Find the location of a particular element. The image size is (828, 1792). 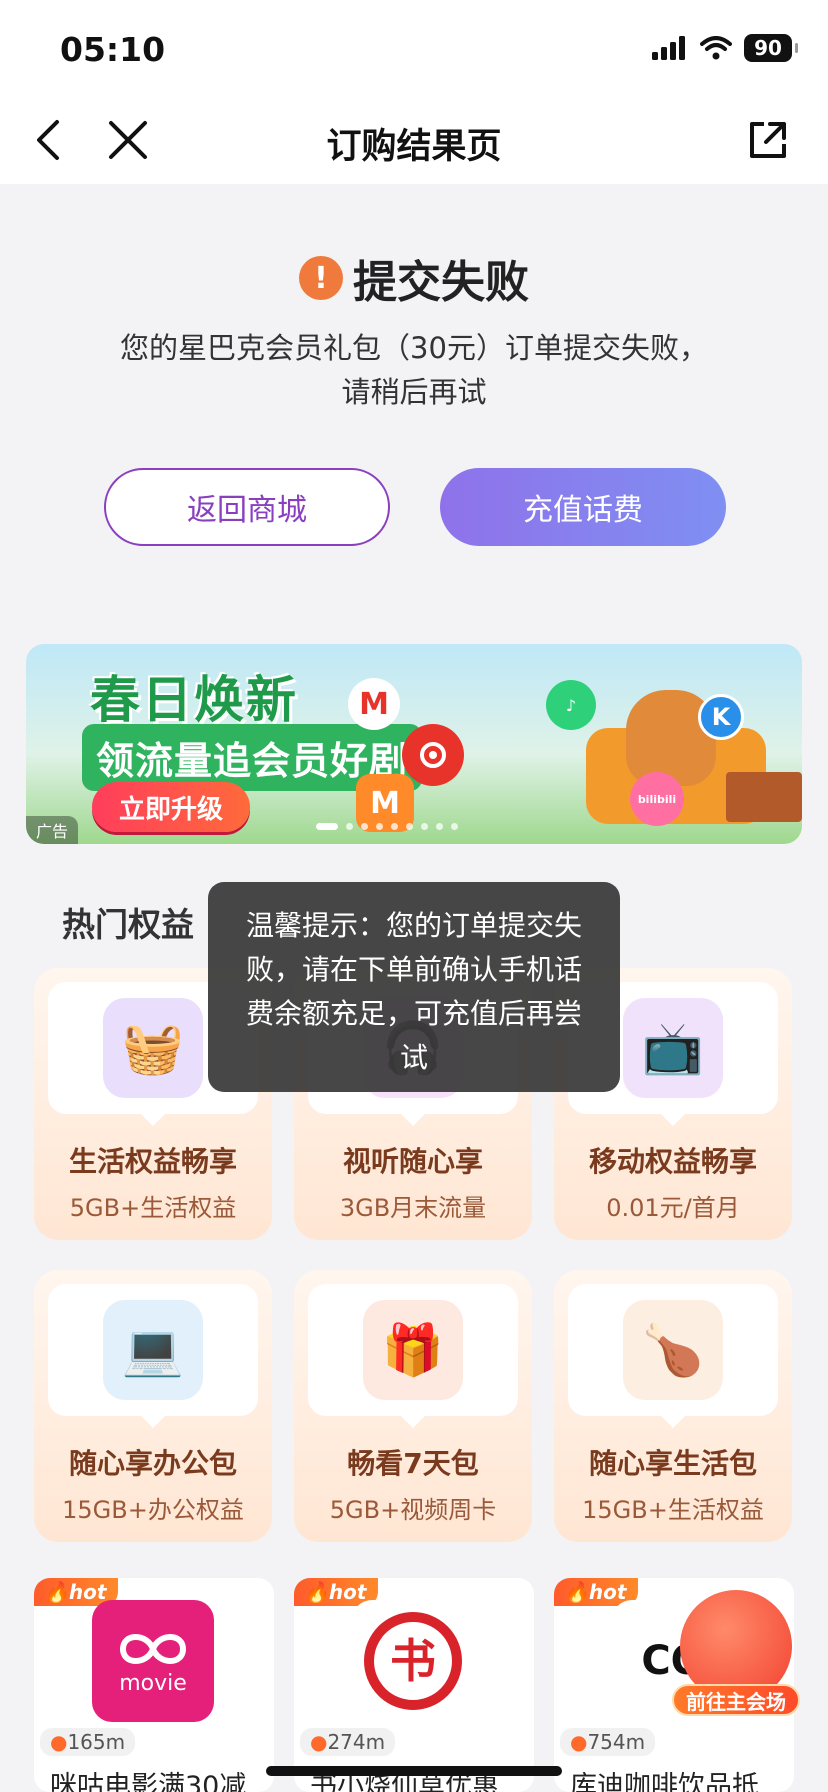

office-worker-icon: 💻 is located at coordinates (153, 1350).